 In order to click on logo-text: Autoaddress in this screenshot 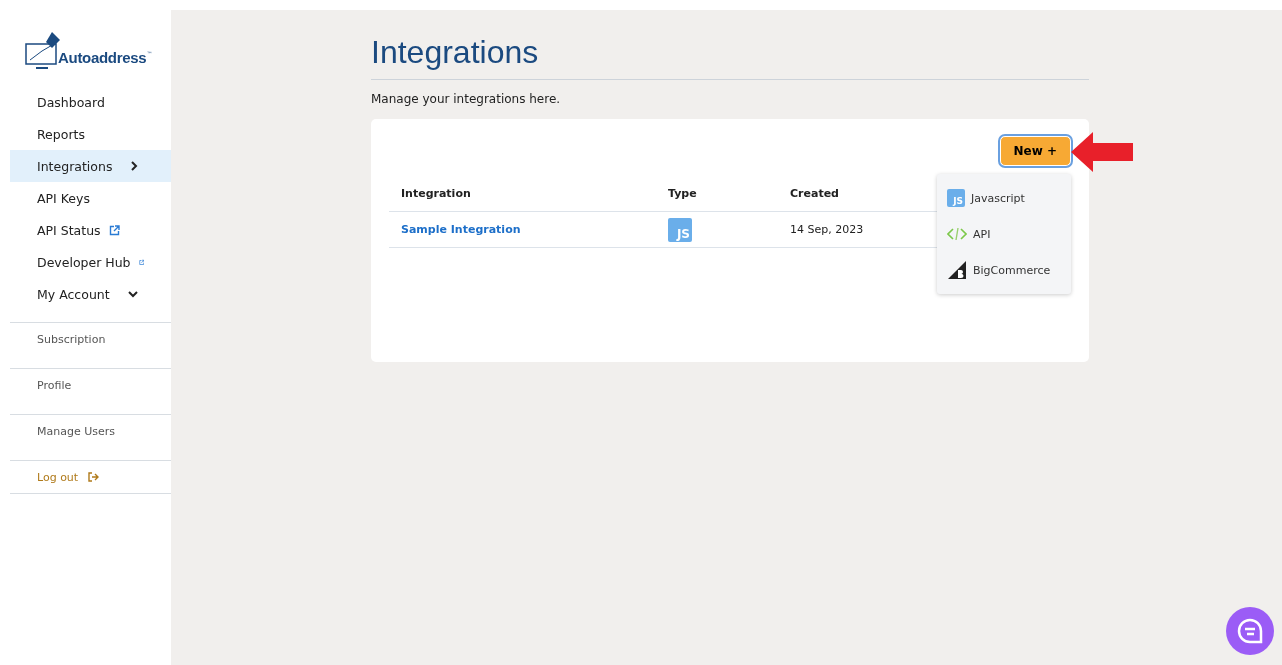, I will do `click(102, 57)`.